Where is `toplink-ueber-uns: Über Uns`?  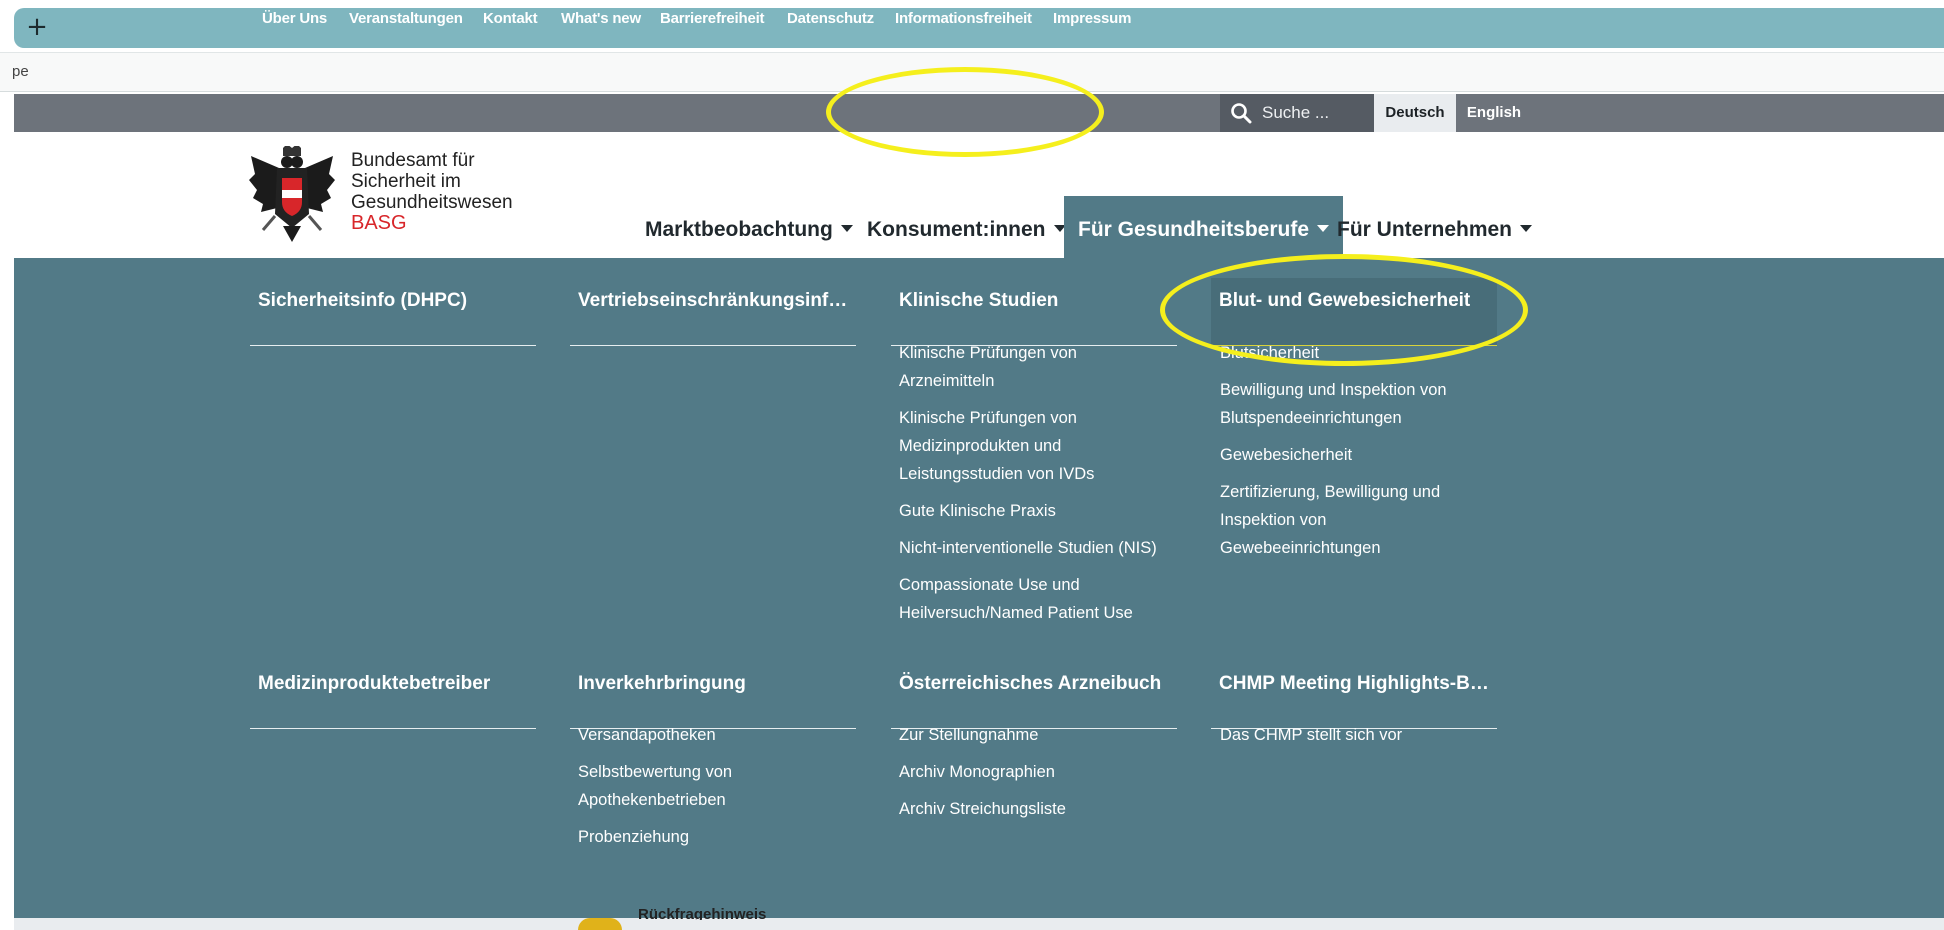 toplink-ueber-uns: Über Uns is located at coordinates (294, 19).